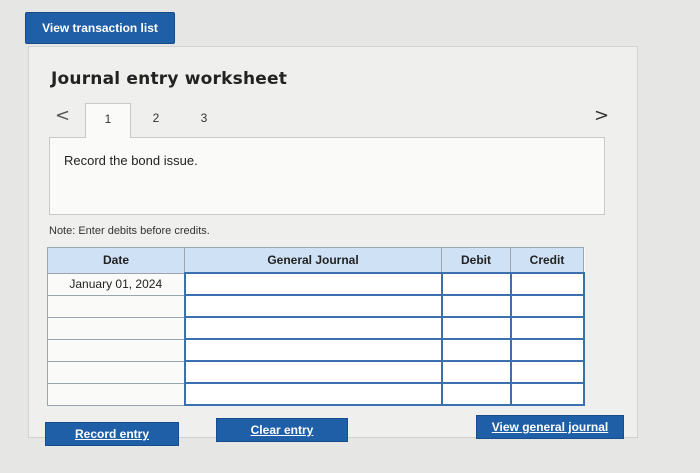  I want to click on record-entry-button: Record entry, so click(112, 434).